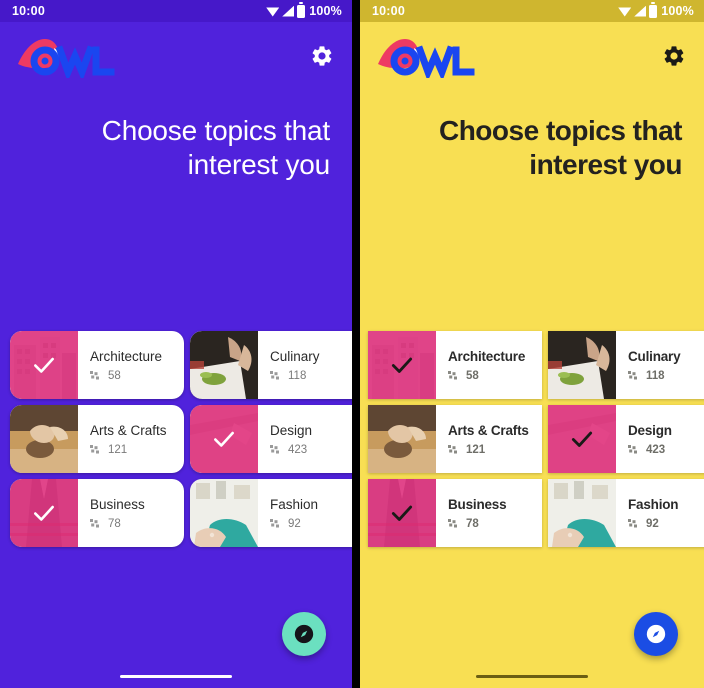  Describe the element at coordinates (288, 11) in the screenshot. I see `cellular-signal-icon` at that location.